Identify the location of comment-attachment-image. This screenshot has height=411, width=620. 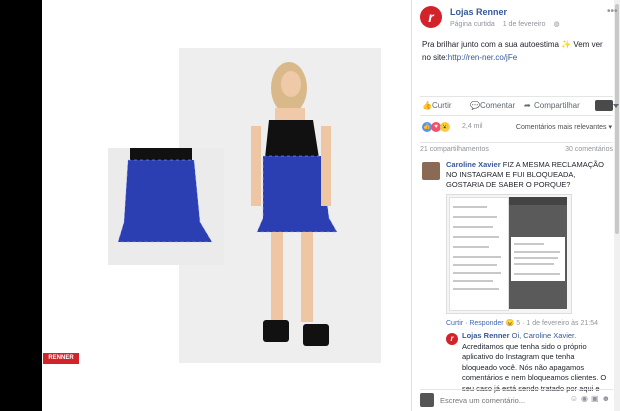
(509, 254).